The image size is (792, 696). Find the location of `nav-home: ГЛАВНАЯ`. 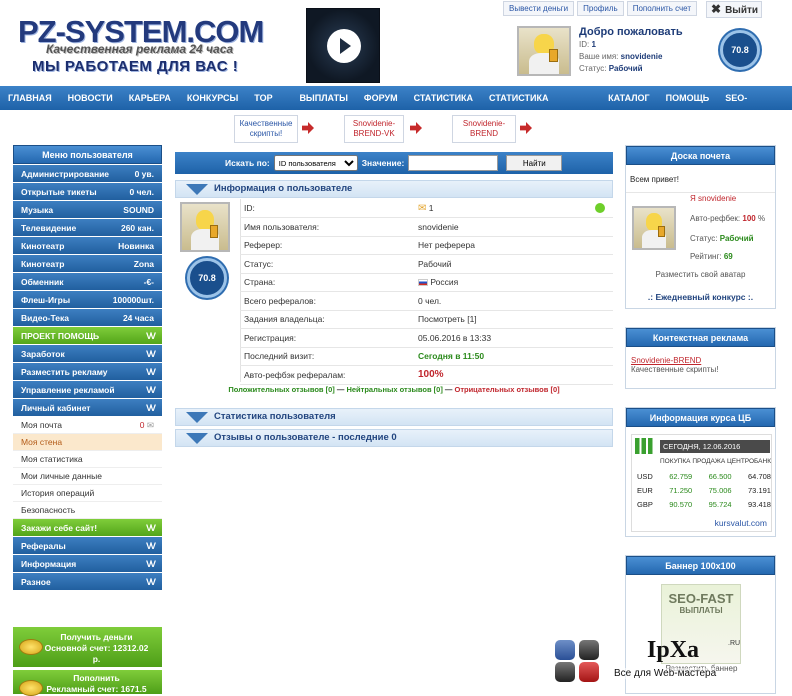

nav-home: ГЛАВНАЯ is located at coordinates (30, 98).